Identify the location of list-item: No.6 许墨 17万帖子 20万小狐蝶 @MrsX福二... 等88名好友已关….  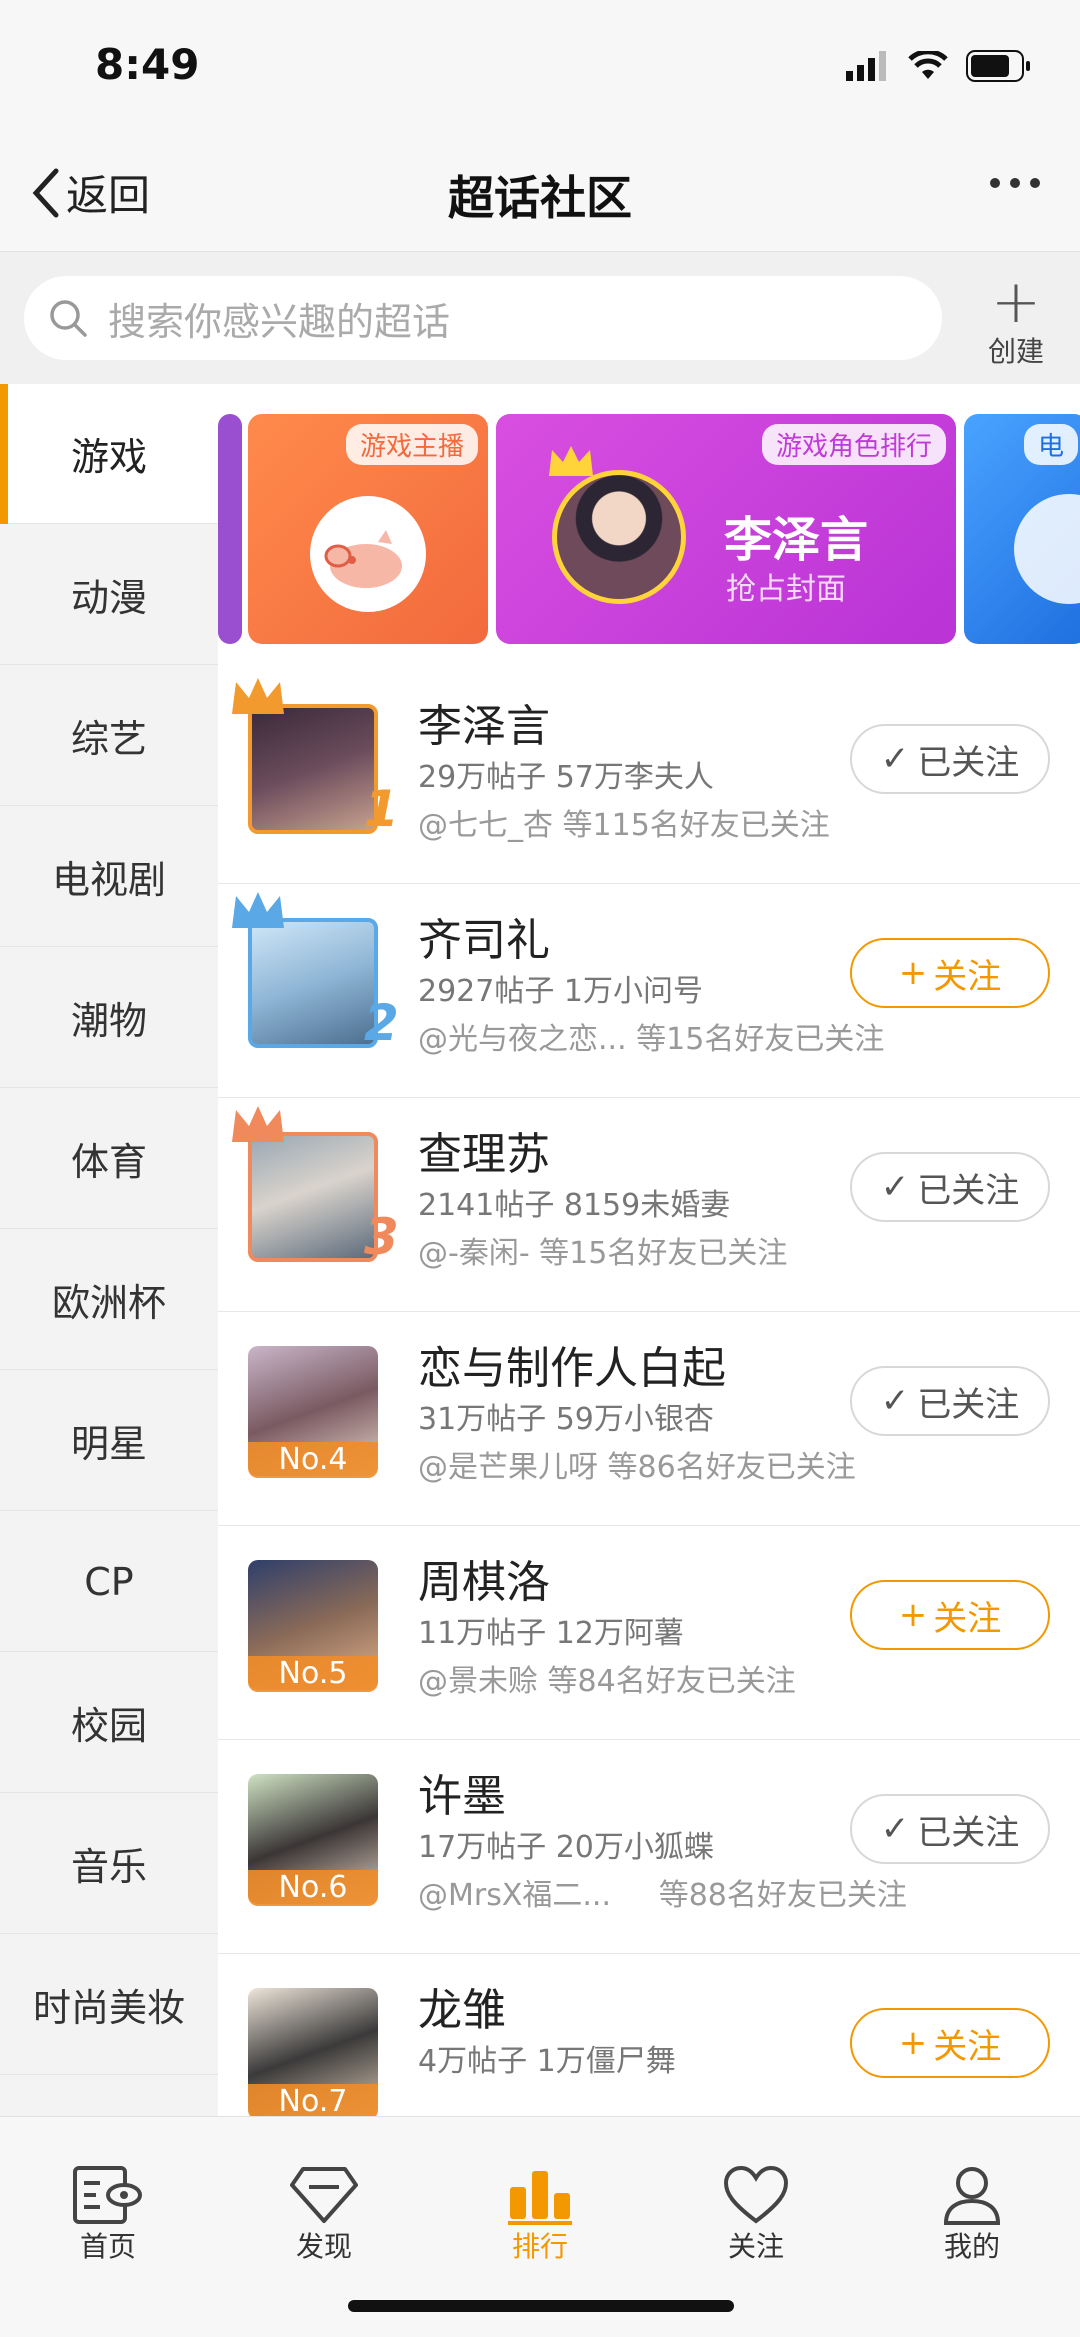
(649, 1847).